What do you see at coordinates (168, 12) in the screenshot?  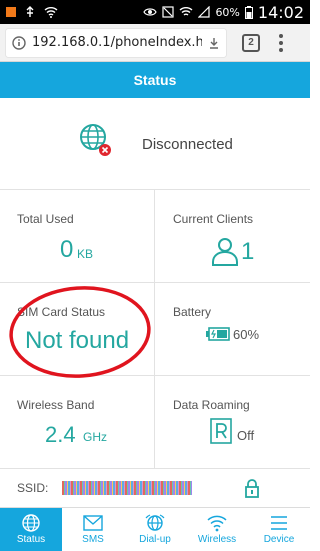 I see `mute-icon` at bounding box center [168, 12].